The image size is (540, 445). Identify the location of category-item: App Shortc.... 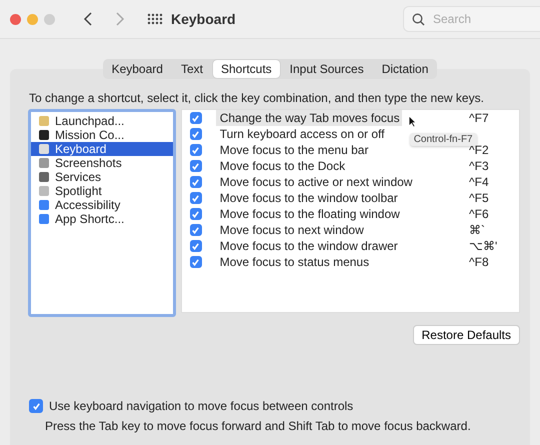
(102, 219).